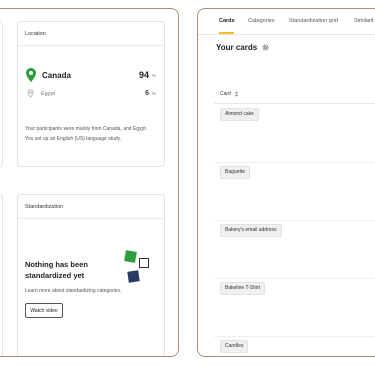  I want to click on outline-square-illustration, so click(144, 263).